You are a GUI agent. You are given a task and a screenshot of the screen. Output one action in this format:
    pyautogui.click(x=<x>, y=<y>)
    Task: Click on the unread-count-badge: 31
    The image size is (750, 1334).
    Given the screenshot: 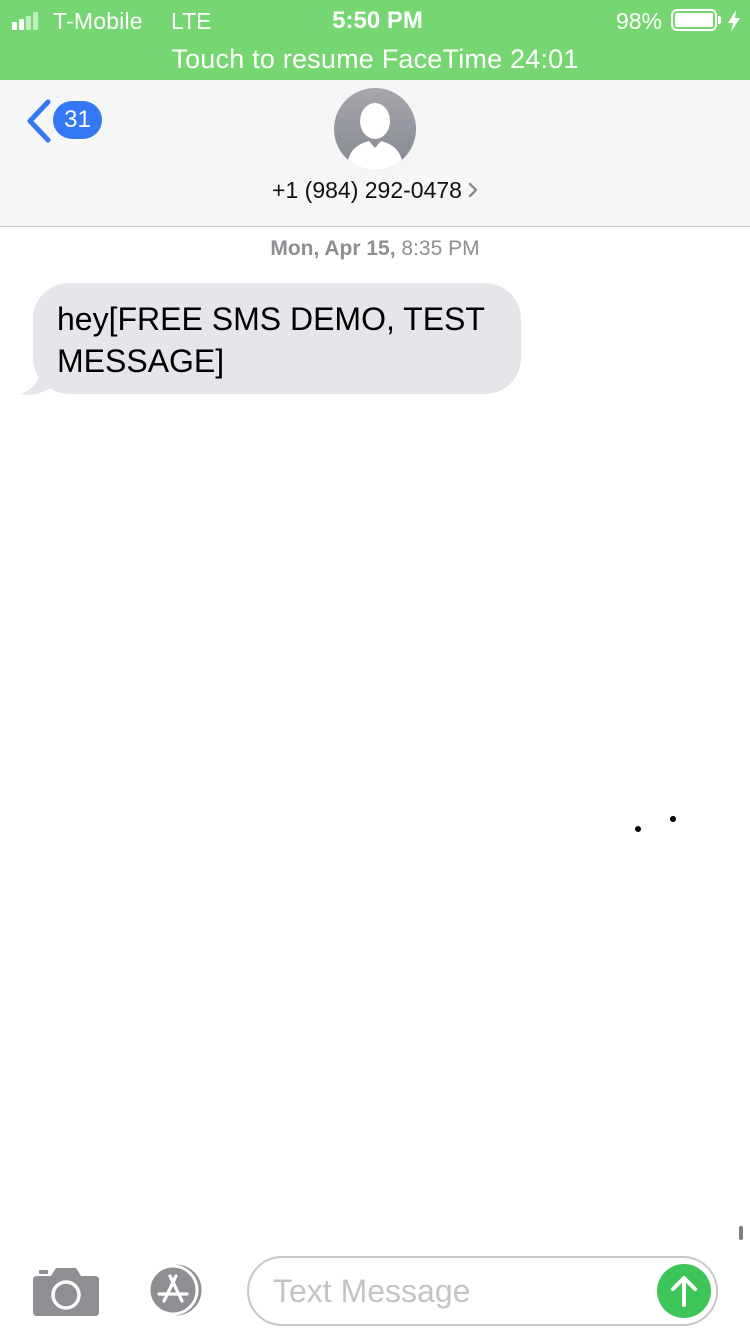 What is the action you would take?
    pyautogui.click(x=77, y=120)
    